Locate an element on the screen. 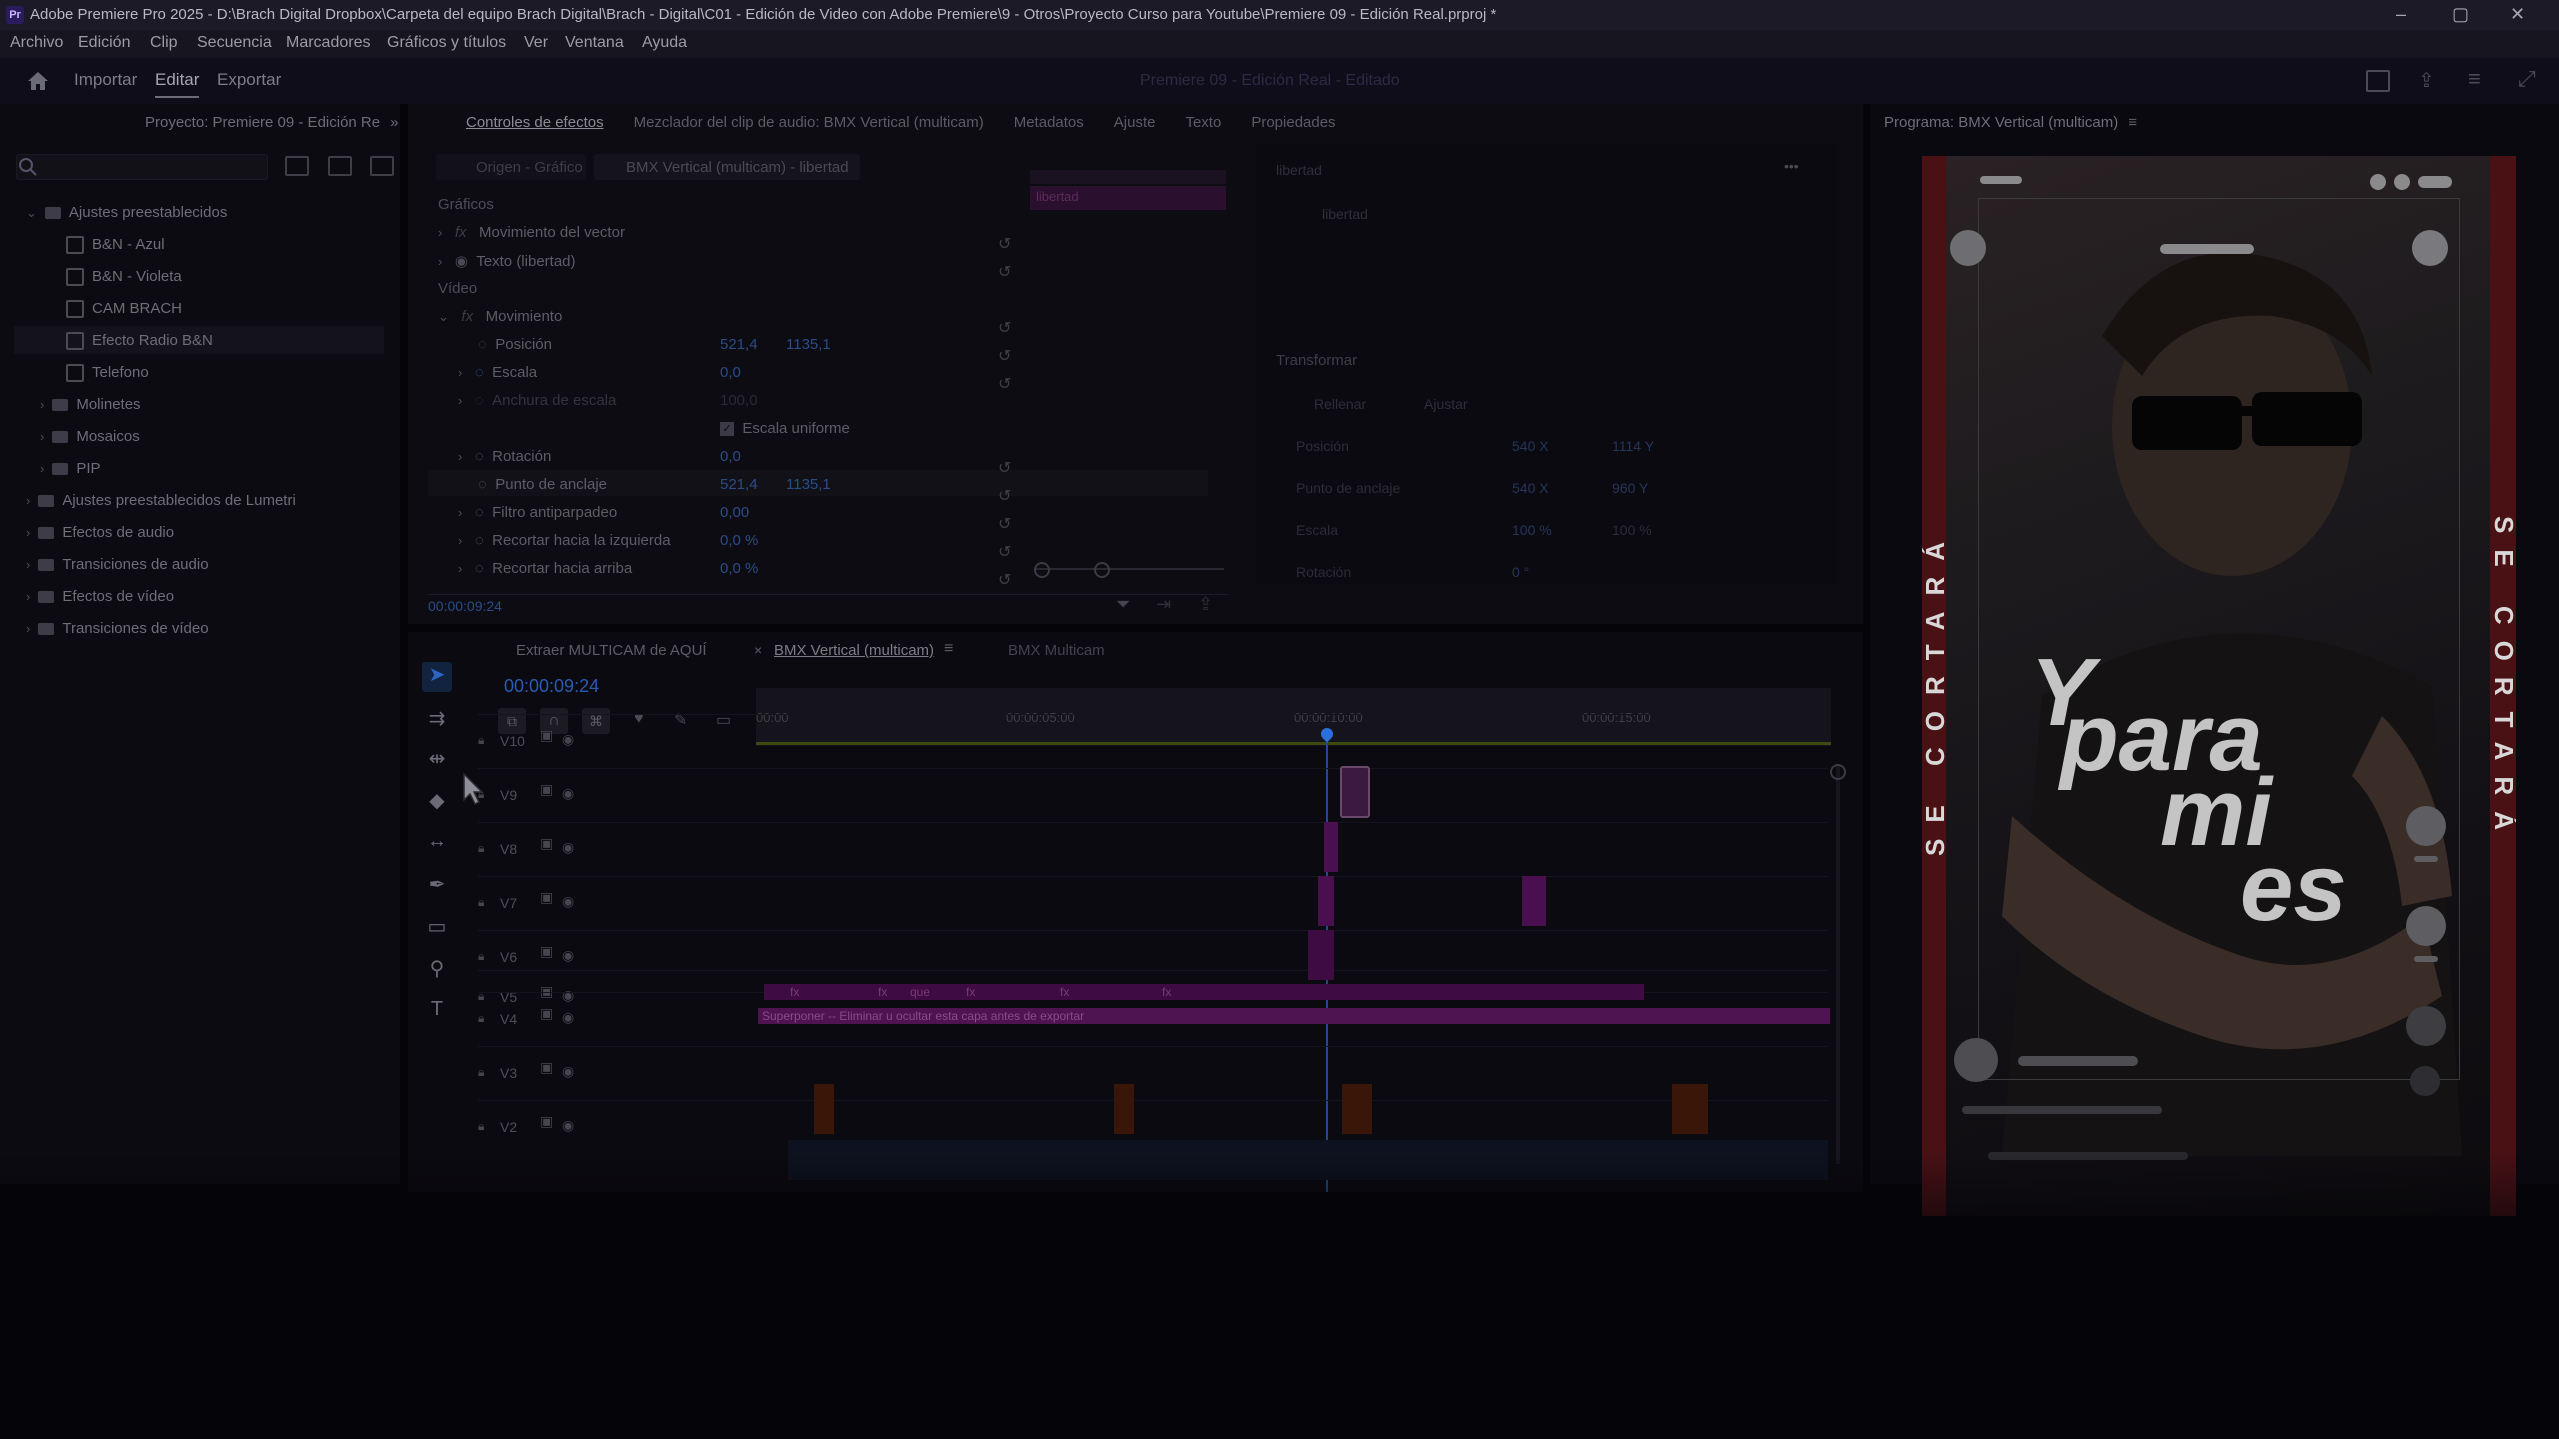 The width and height of the screenshot is (2559, 1439). tree-item-ajustes: ⌄ Ajustes preestablecidos is located at coordinates (126, 212).